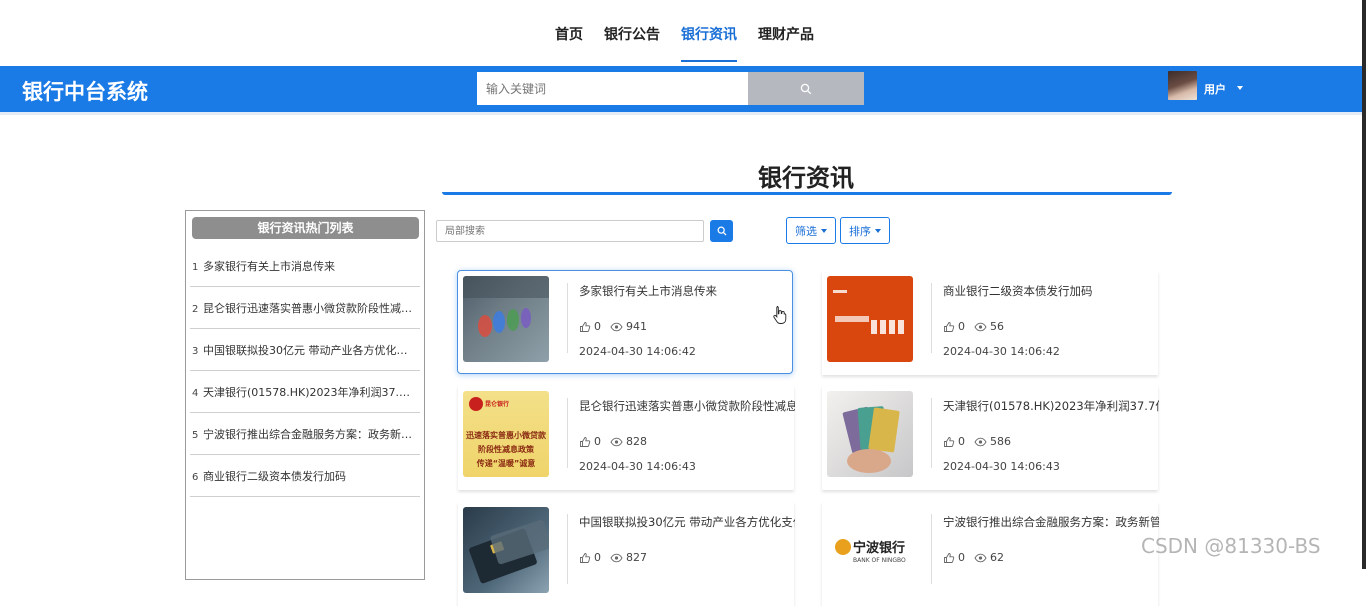 The height and width of the screenshot is (606, 1366). I want to click on thumbnail-caption-line: 迅速落实普惠小微贷款, so click(506, 435).